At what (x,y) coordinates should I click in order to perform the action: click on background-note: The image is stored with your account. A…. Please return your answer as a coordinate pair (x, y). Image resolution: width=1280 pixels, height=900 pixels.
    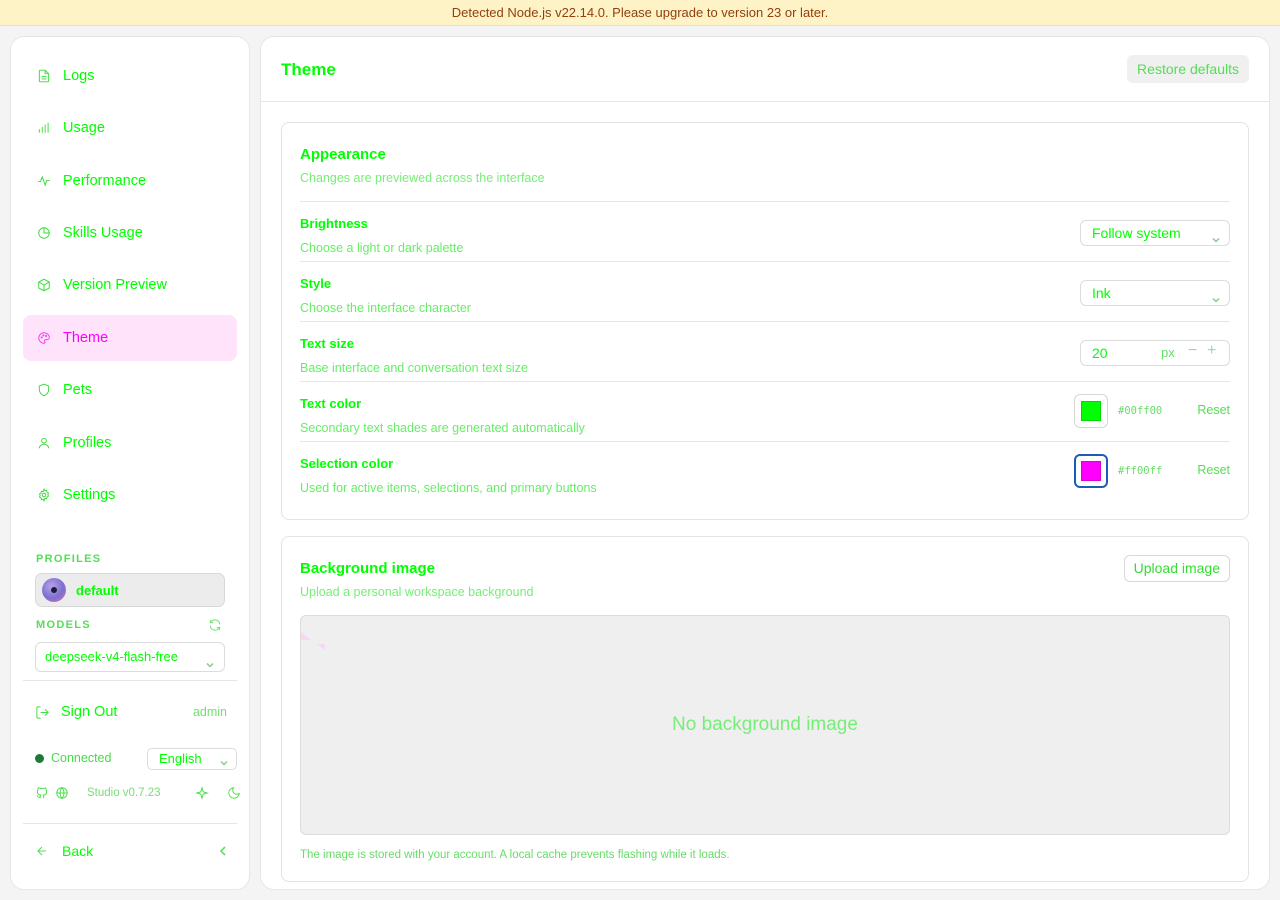
    Looking at the image, I should click on (515, 855).